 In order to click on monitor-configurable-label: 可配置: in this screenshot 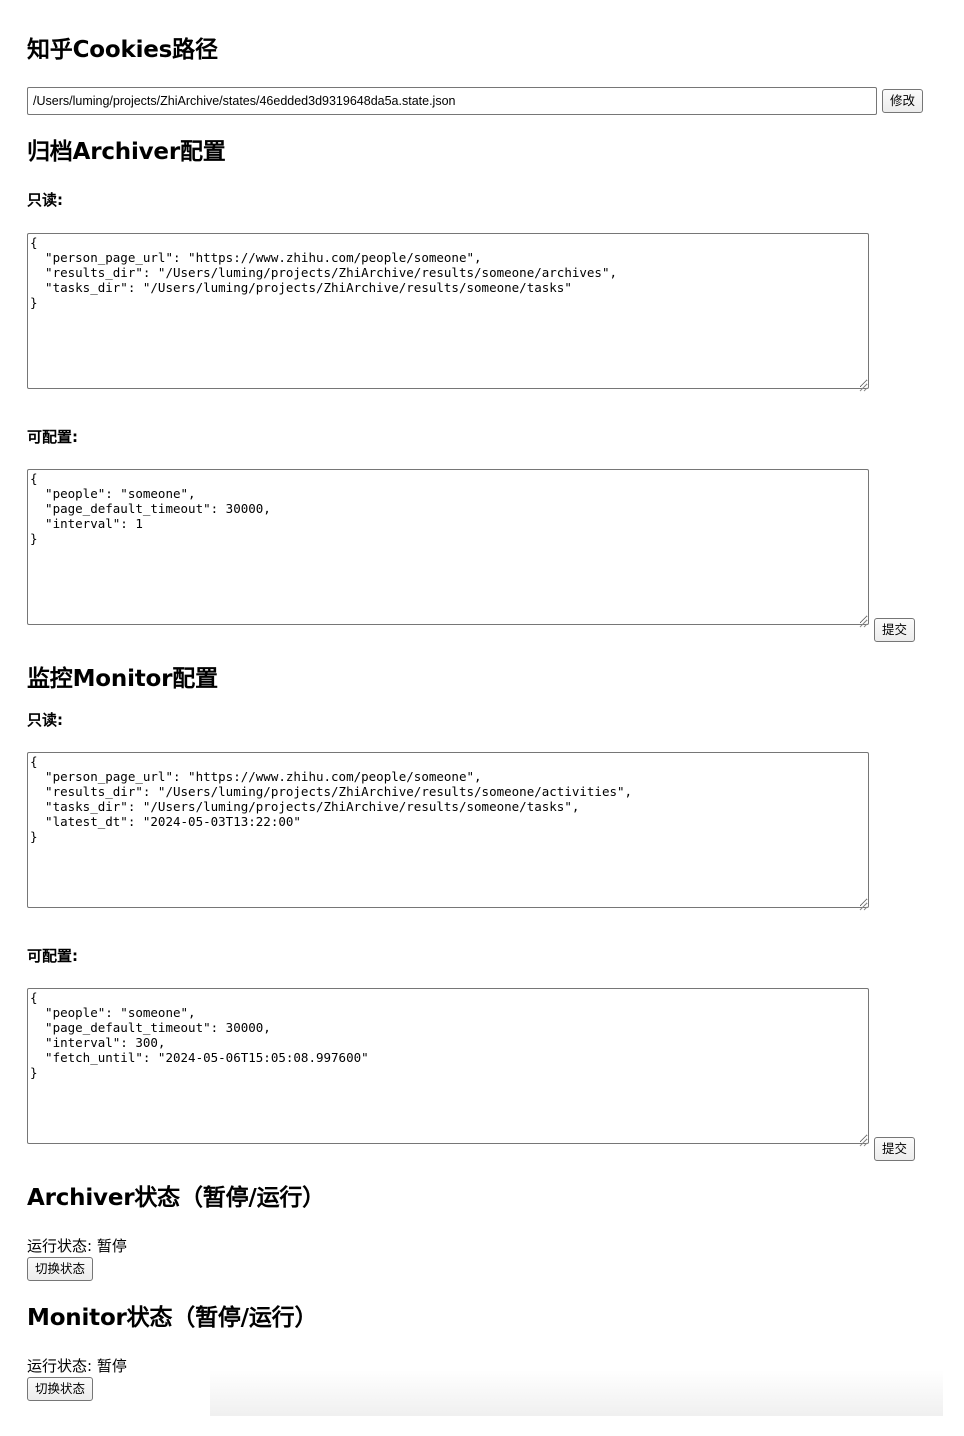, I will do `click(52, 956)`.